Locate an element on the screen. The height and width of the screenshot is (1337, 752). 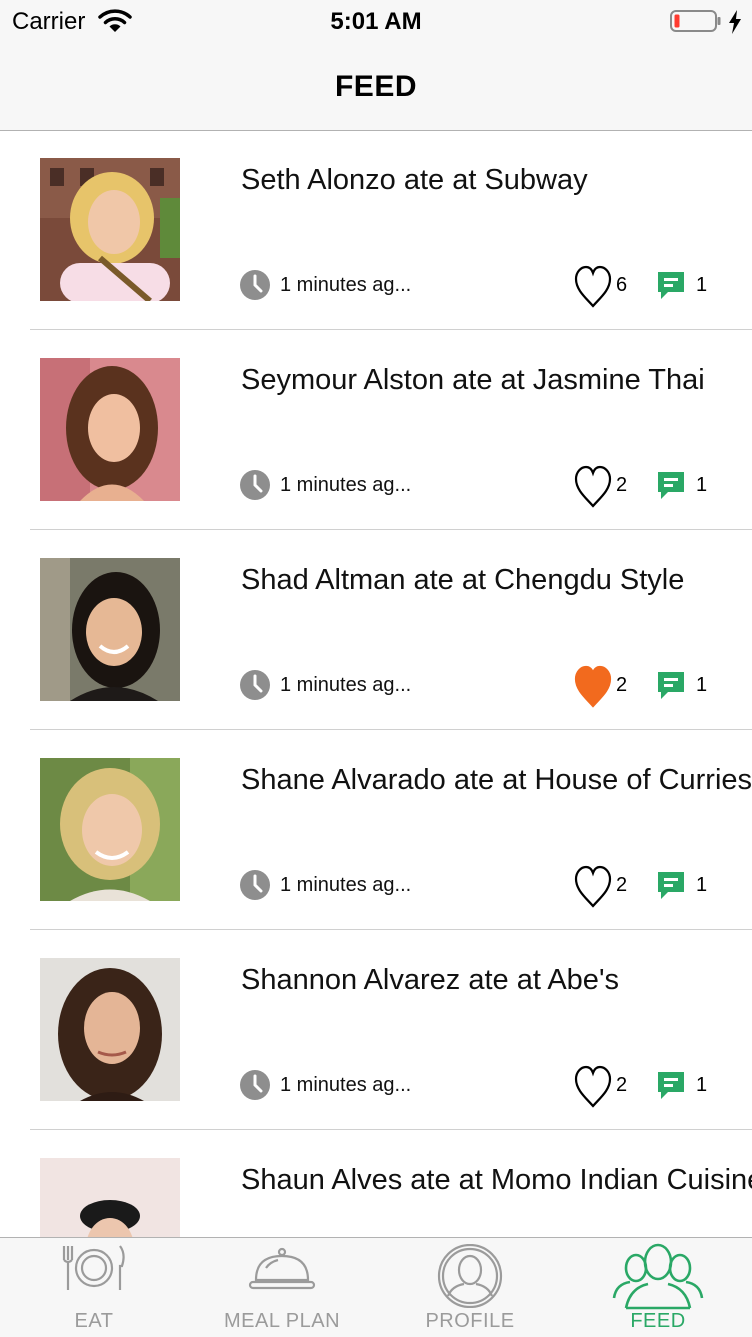
tab-profile: PROFILE is located at coordinates (470, 1287).